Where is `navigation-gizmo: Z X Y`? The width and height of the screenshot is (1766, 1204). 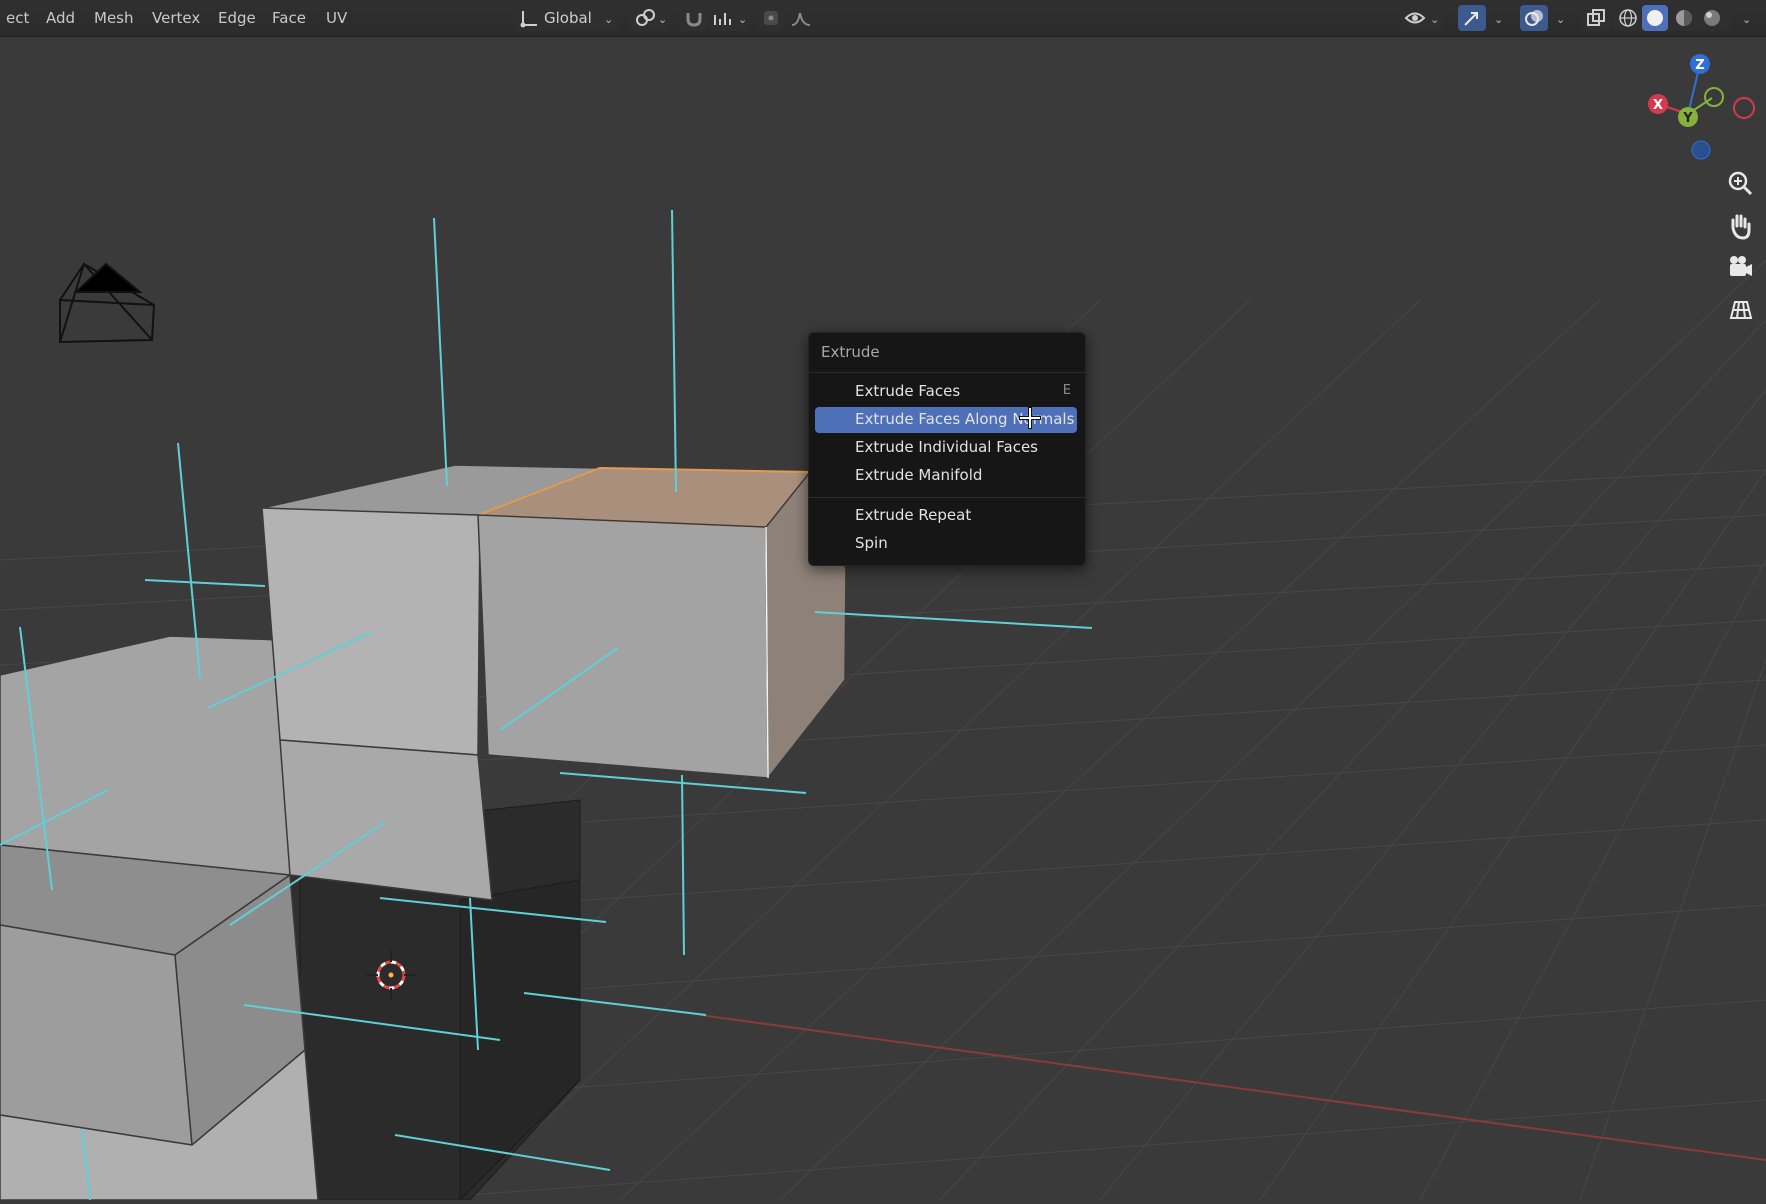
navigation-gizmo: Z X Y is located at coordinates (1701, 107).